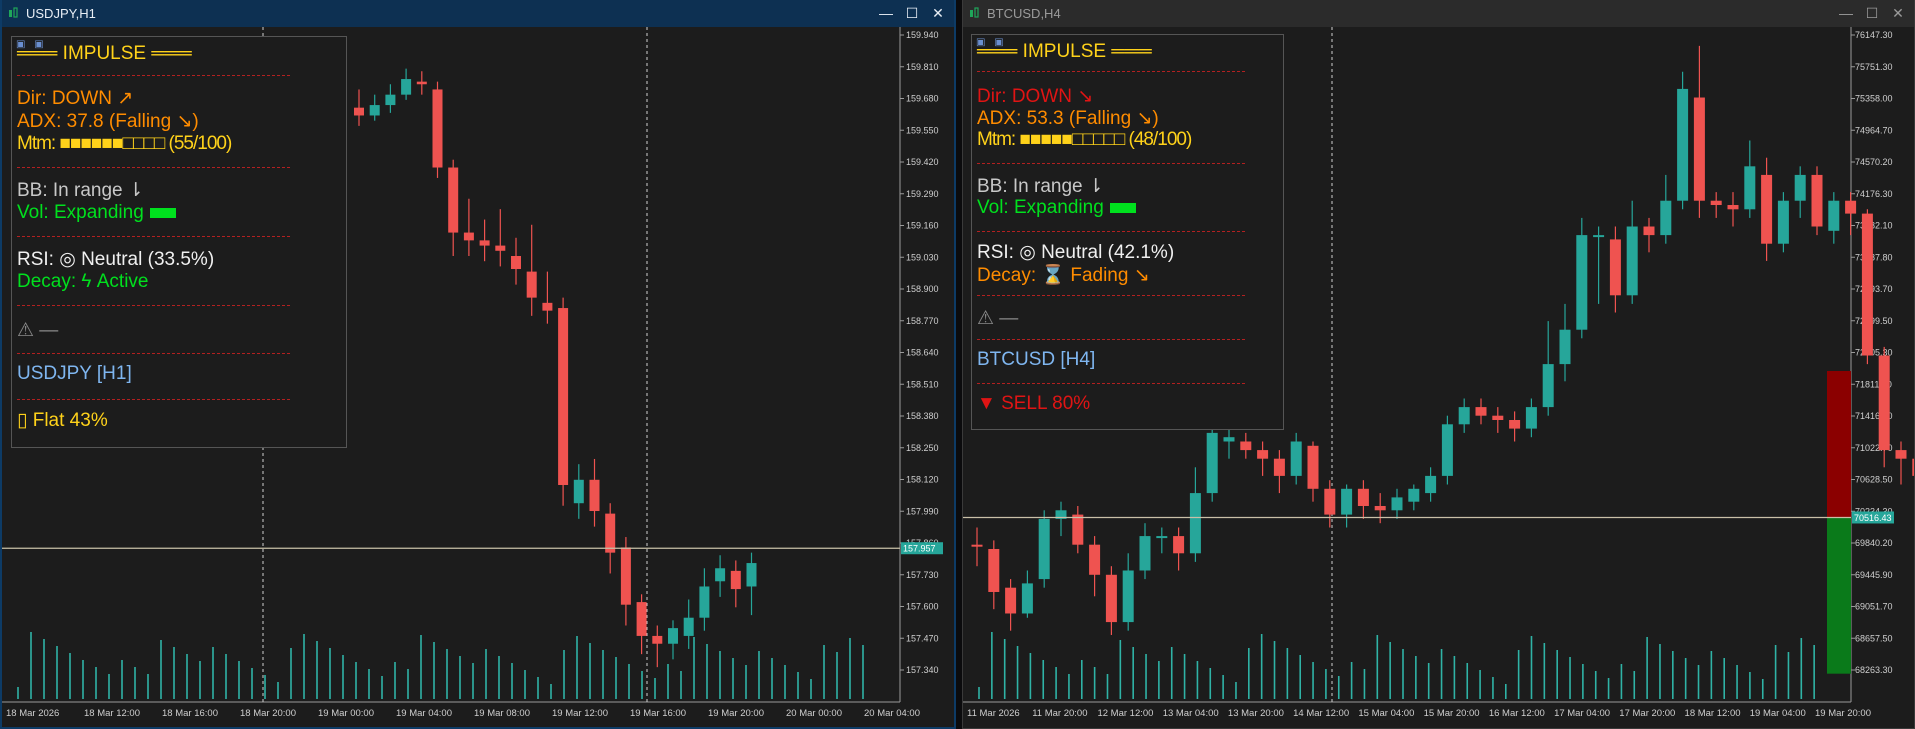 Image resolution: width=1915 pixels, height=729 pixels. What do you see at coordinates (1064, 51) in the screenshot?
I see `panel-title: ═══ IMPULSE ═══` at bounding box center [1064, 51].